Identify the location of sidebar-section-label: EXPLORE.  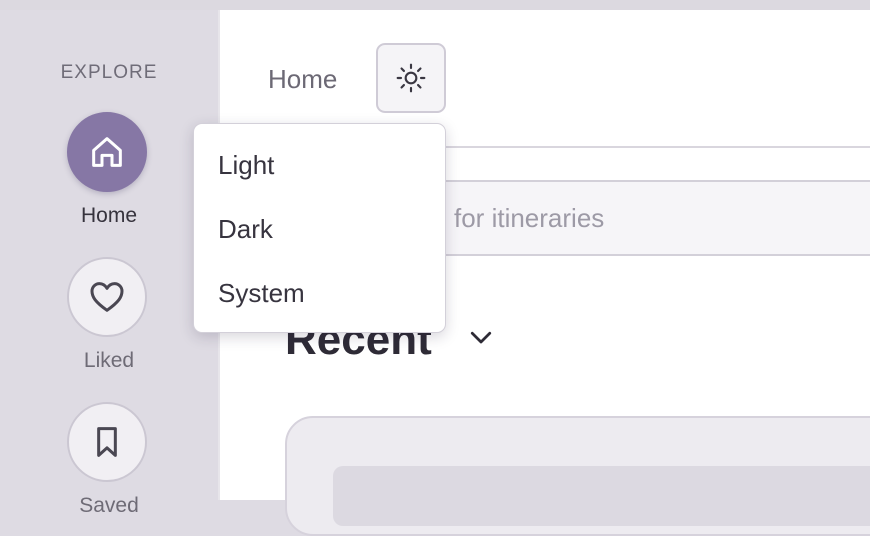
(109, 72).